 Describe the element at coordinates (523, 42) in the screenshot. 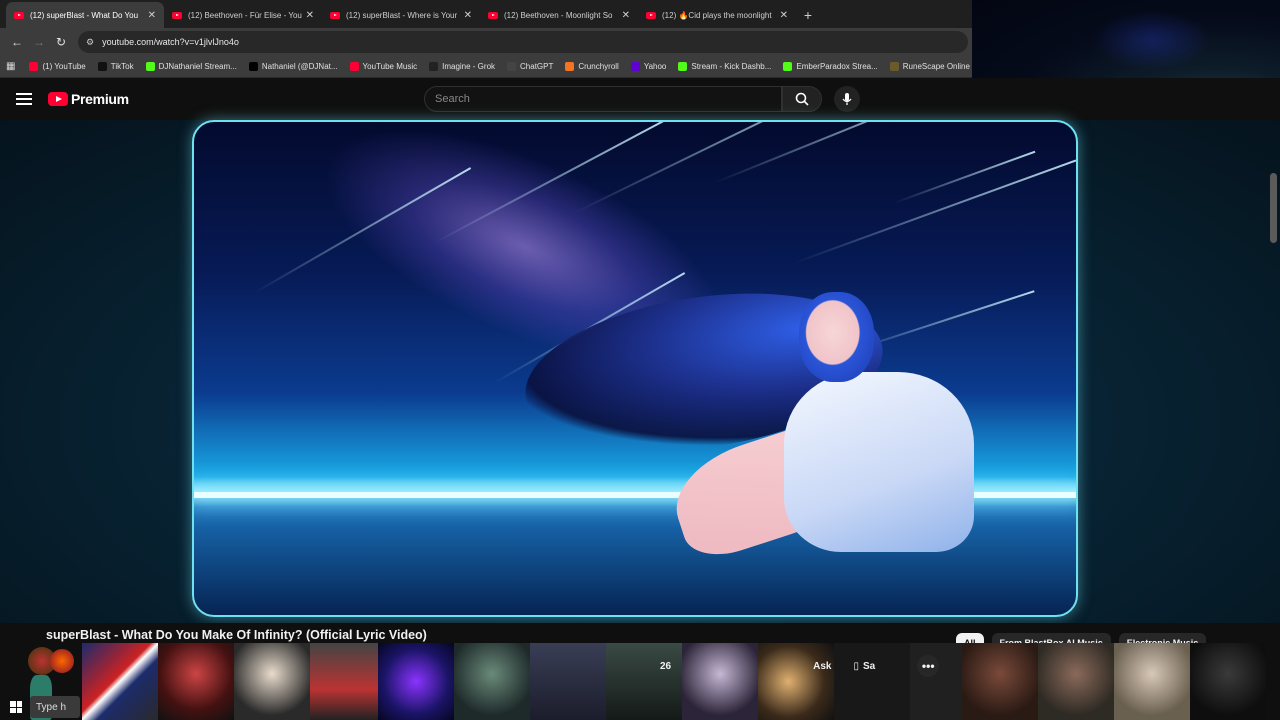

I see `address-bar: ⚙ youtube.com/watch?v=v1jlvlJno4o` at that location.